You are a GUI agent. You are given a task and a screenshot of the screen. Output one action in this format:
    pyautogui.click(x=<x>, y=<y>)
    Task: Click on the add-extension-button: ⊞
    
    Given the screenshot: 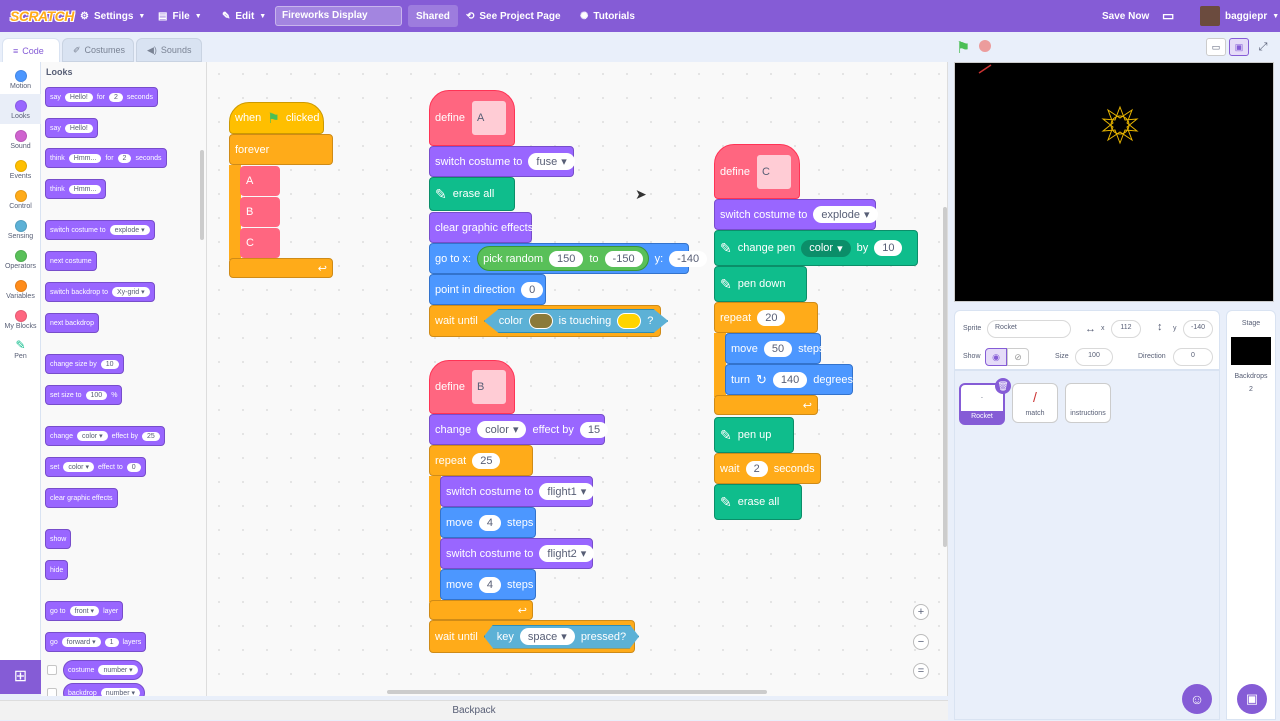 What is the action you would take?
    pyautogui.click(x=20, y=677)
    